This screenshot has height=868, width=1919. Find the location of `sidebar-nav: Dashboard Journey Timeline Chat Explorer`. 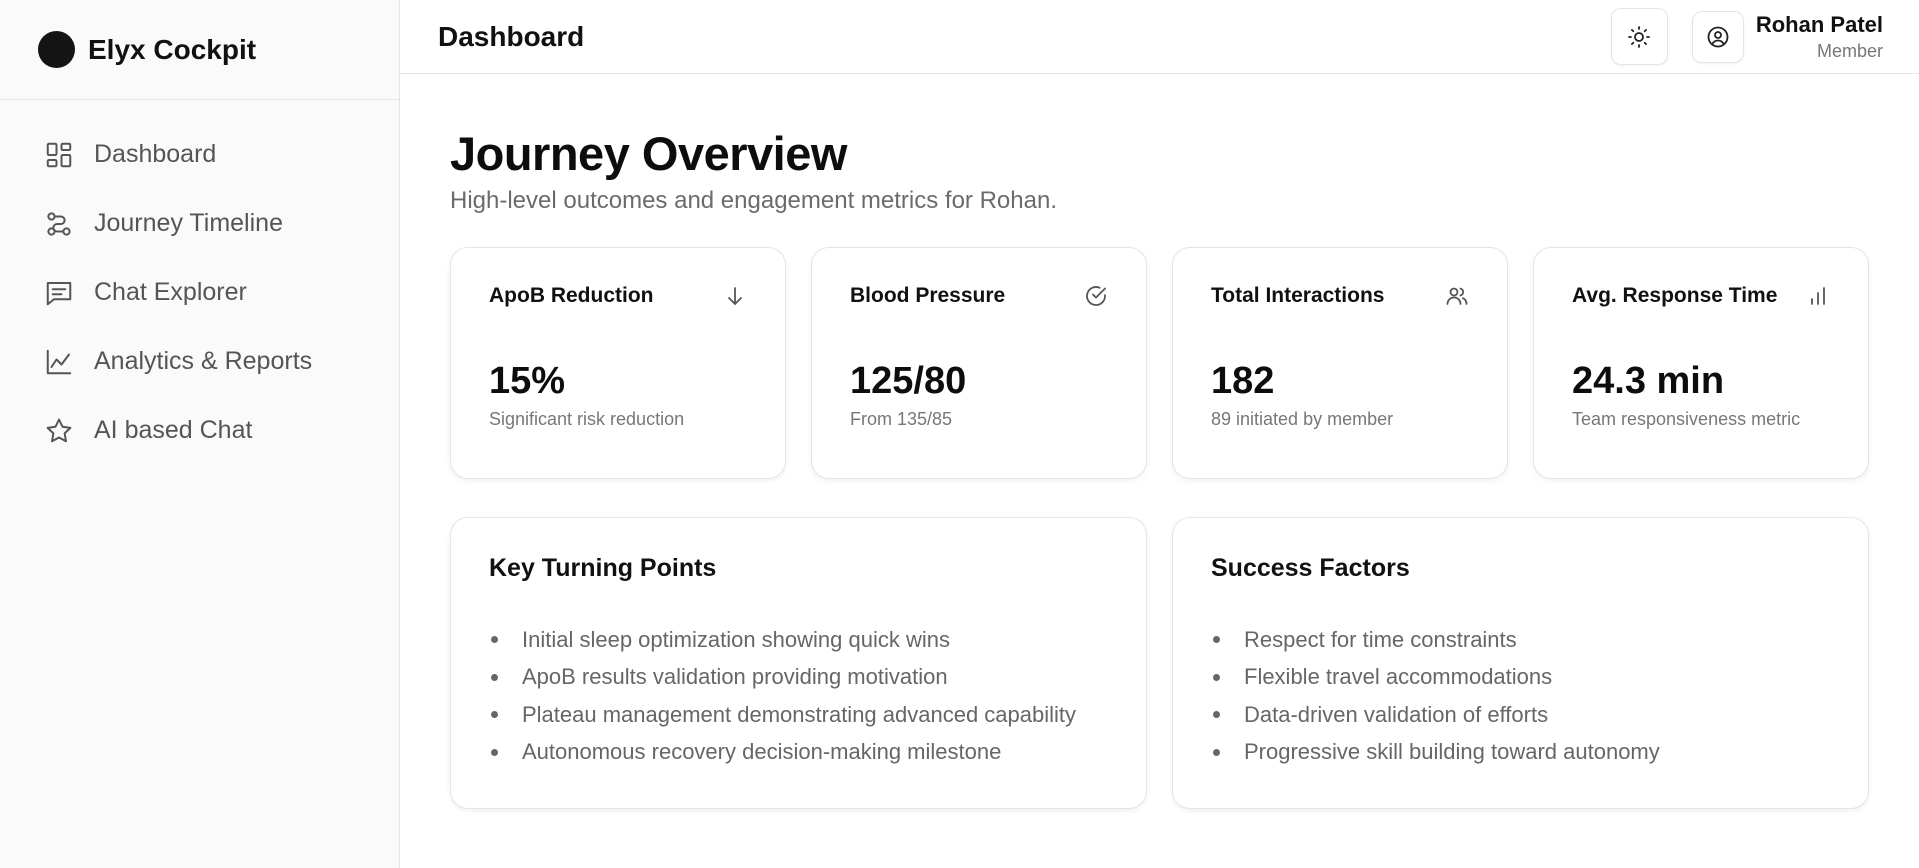

sidebar-nav: Dashboard Journey Timeline Chat Explorer is located at coordinates (199, 282).